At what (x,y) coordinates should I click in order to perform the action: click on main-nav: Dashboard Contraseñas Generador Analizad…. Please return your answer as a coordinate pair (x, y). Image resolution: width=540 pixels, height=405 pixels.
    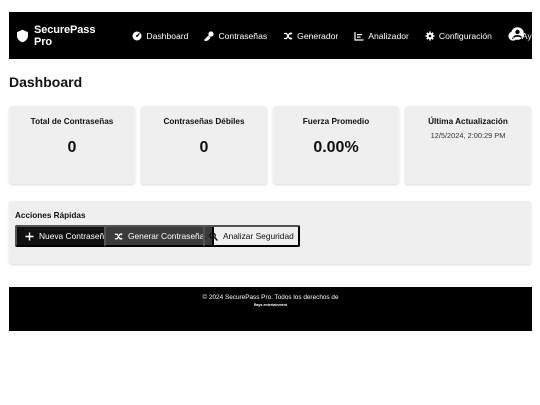
    Looking at the image, I should click on (336, 36).